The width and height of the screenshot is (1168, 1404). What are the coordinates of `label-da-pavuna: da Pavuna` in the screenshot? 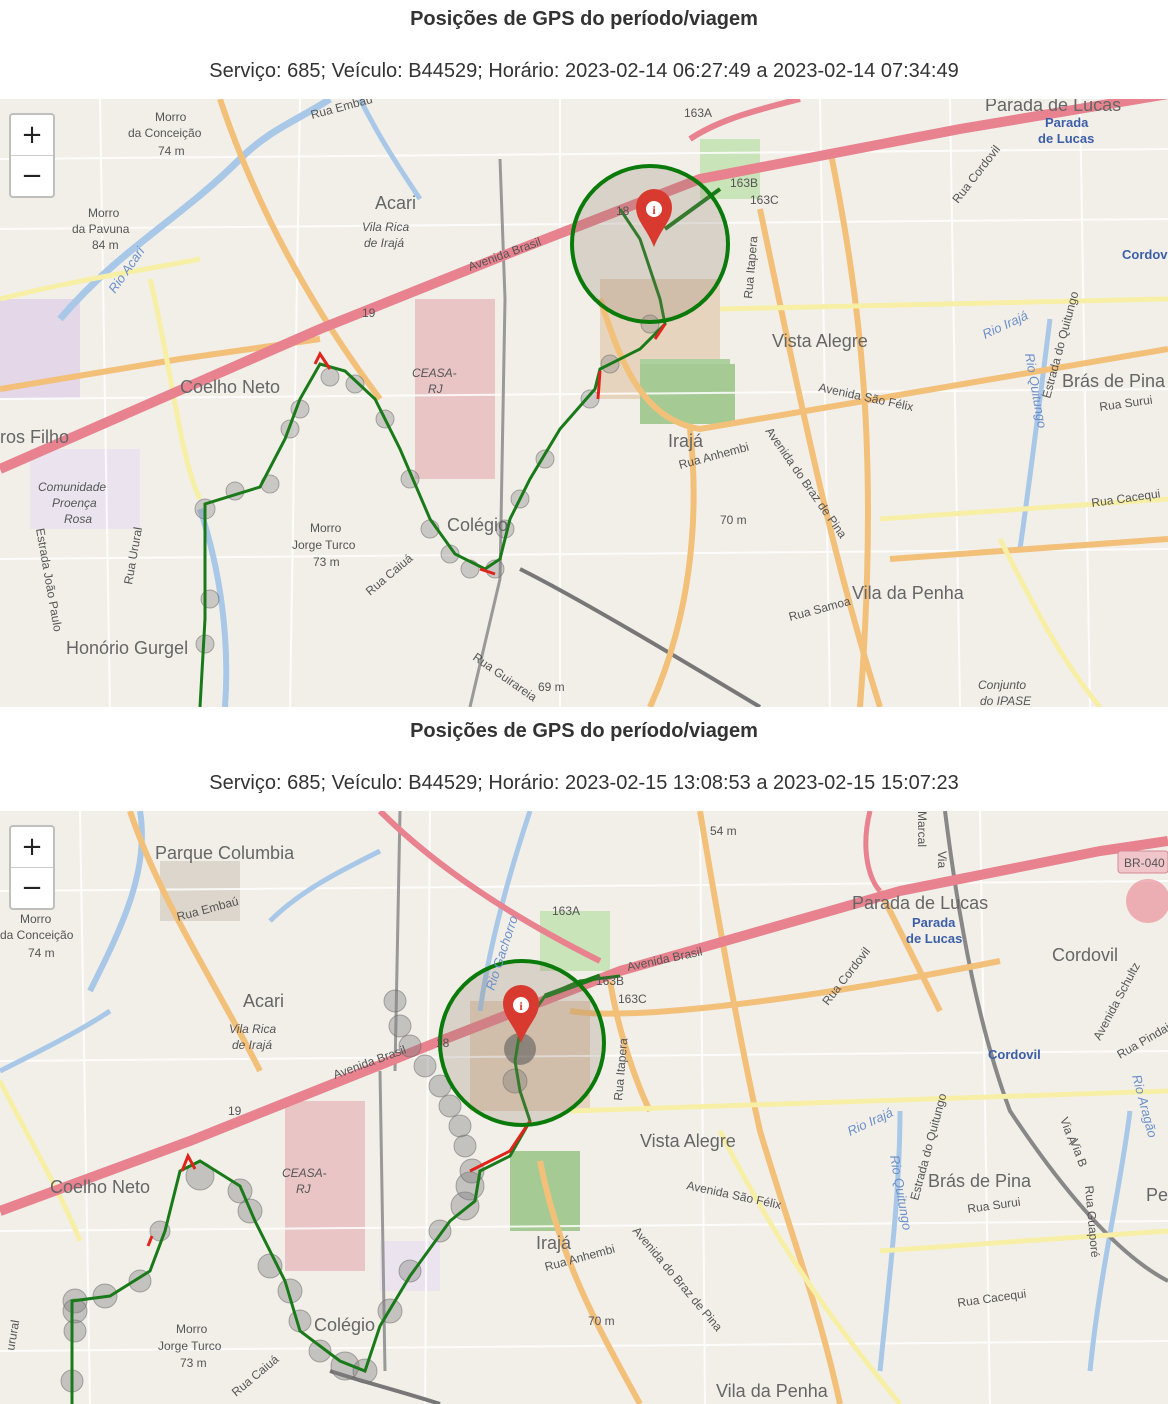 It's located at (101, 229).